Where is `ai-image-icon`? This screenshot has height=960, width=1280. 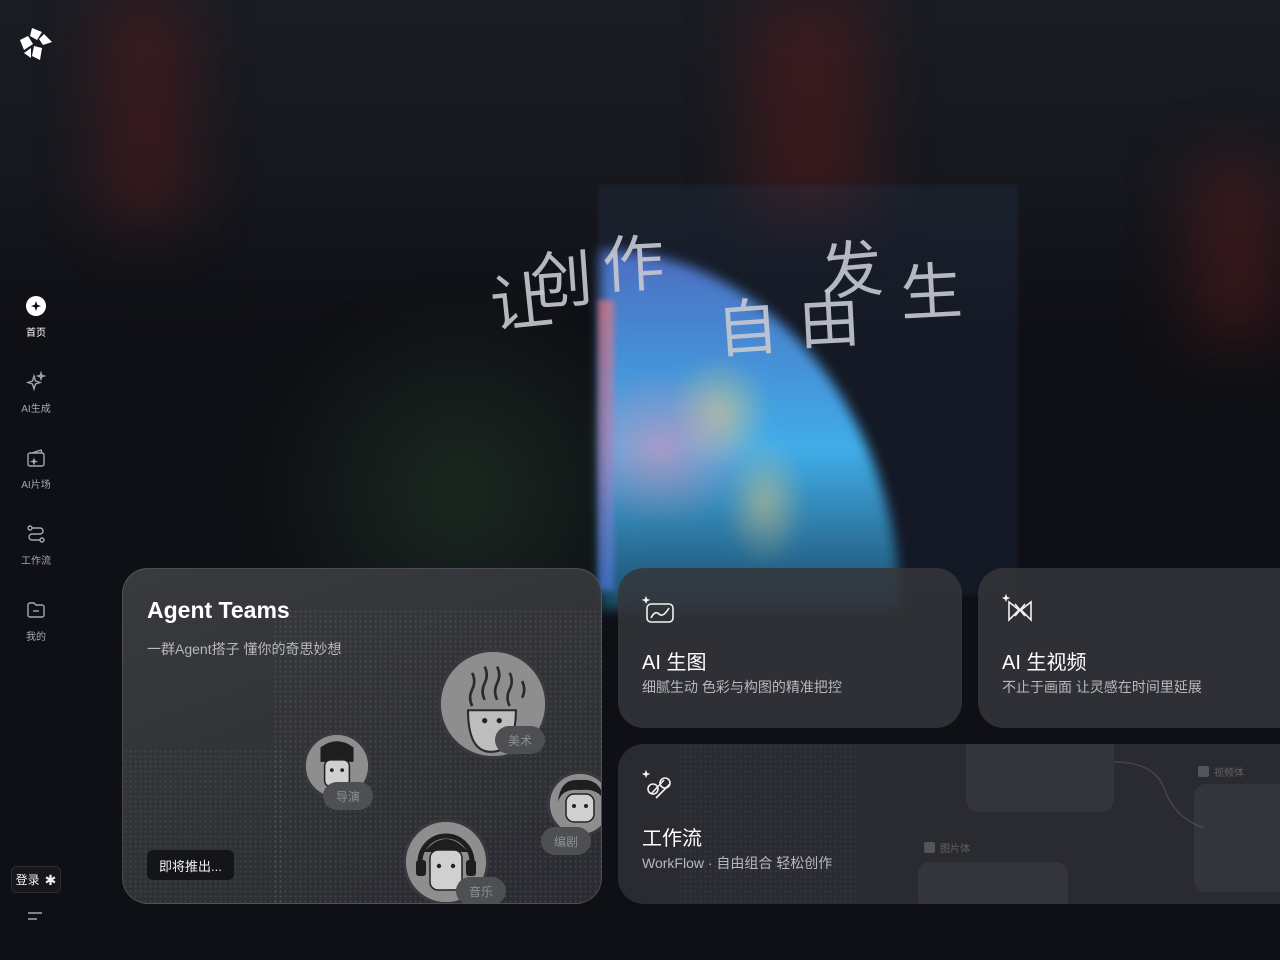
ai-image-icon is located at coordinates (659, 610).